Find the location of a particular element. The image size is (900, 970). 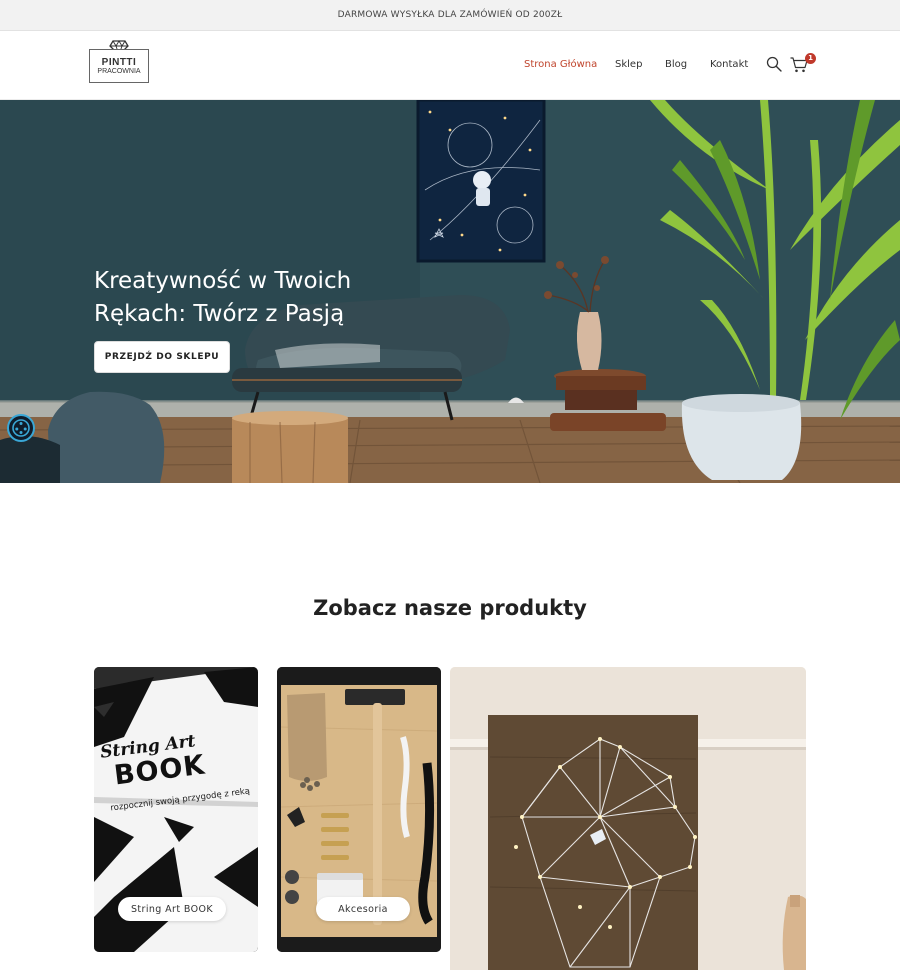

logo-text-primary: PINTTI is located at coordinates (119, 62).